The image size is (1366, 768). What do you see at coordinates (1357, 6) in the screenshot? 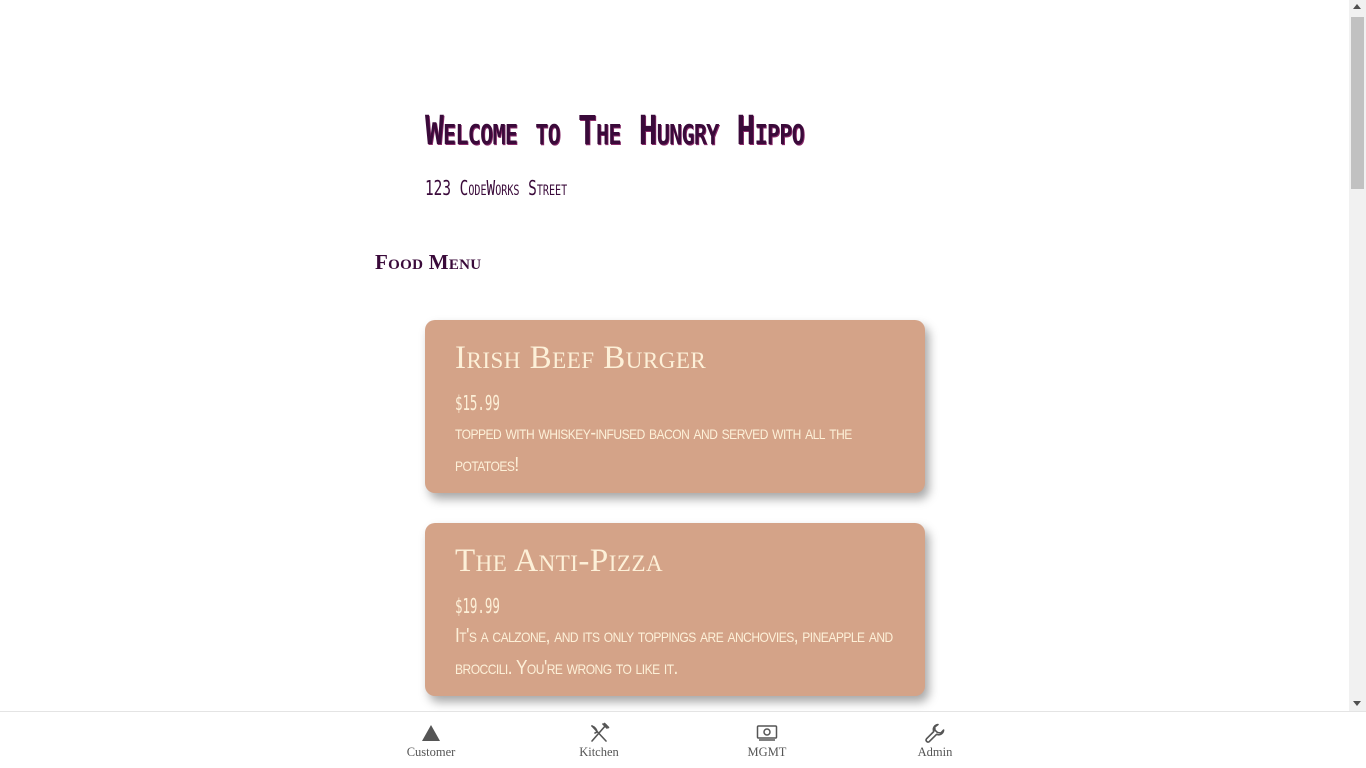
I see `scroll-up-arrow-icon` at bounding box center [1357, 6].